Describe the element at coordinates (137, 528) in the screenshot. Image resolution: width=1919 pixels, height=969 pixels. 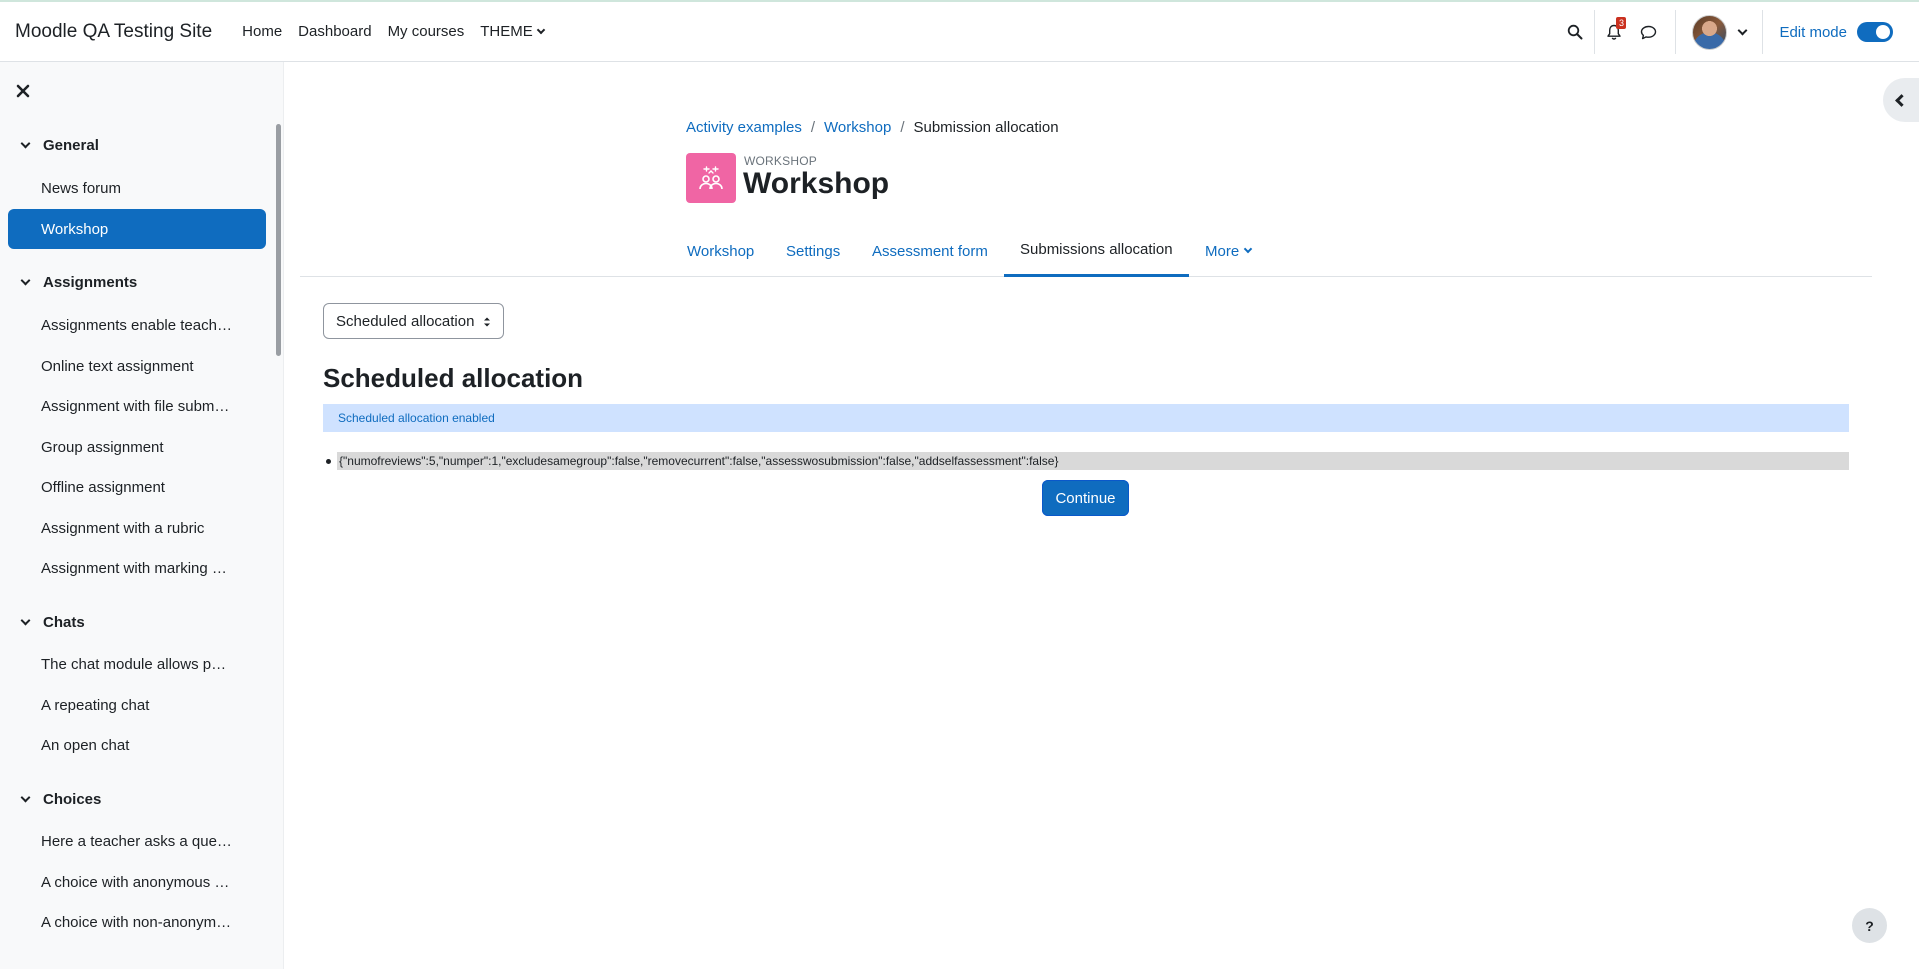
I see `course-index-item: Assignment with a rubric` at that location.